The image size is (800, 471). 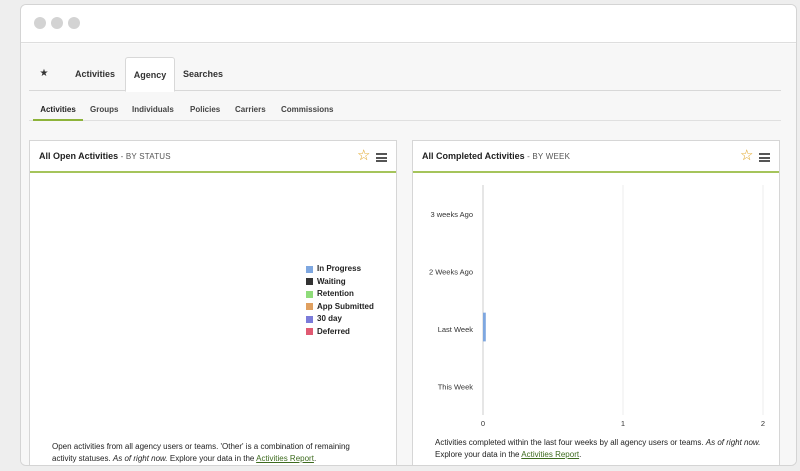 I want to click on legend-label: Waiting, so click(x=331, y=281).